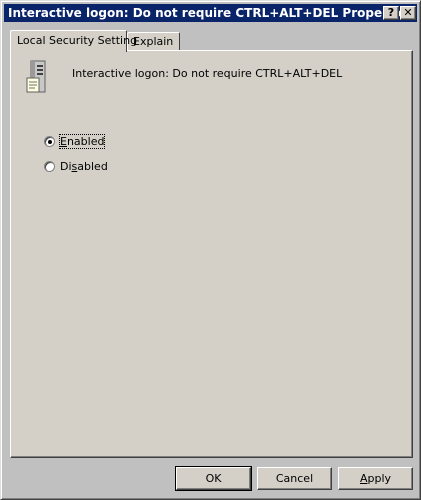 The height and width of the screenshot is (500, 421). I want to click on server-policy-icon, so click(36, 76).